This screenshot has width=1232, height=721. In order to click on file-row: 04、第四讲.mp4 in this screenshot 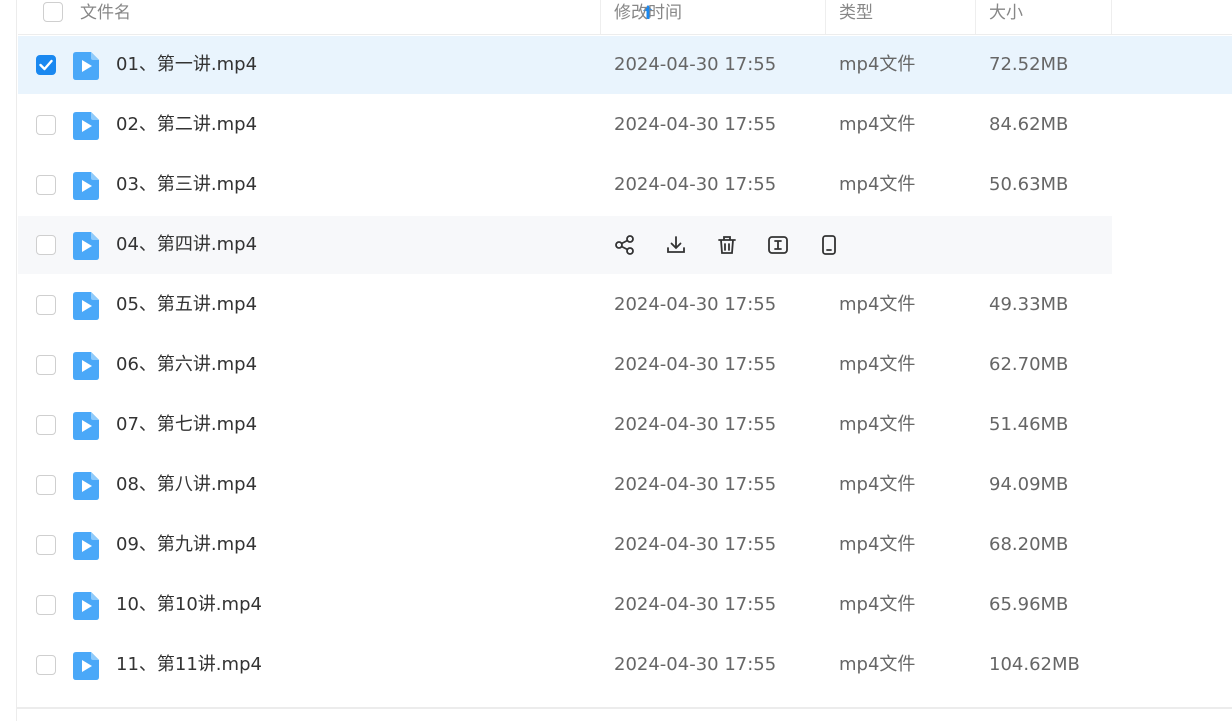, I will do `click(565, 245)`.